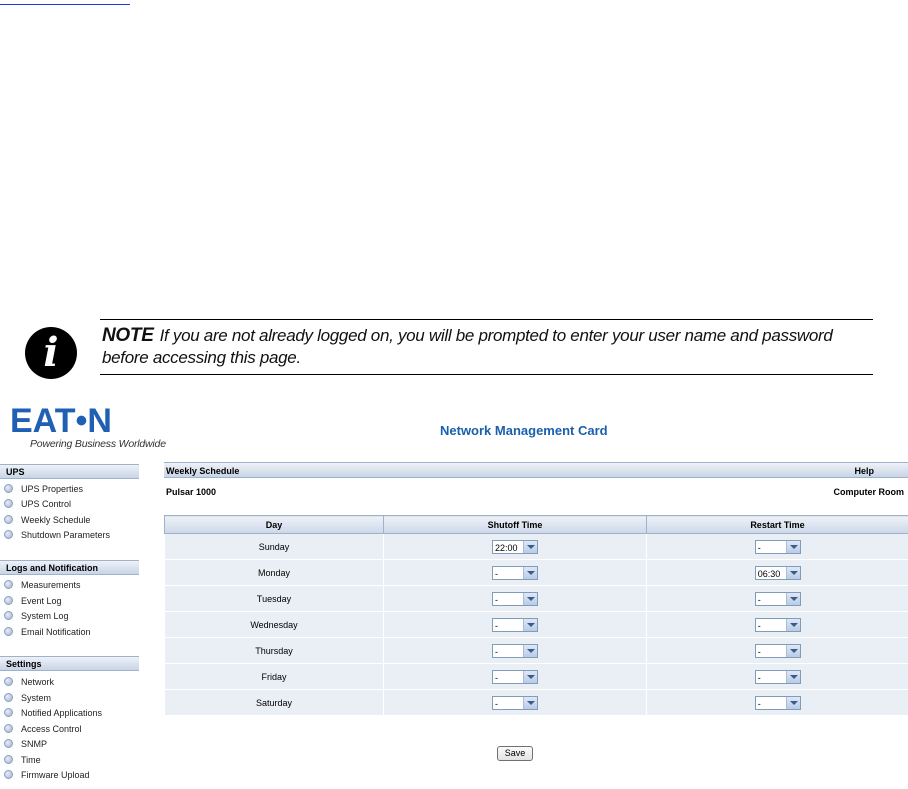 The height and width of the screenshot is (789, 908). What do you see at coordinates (47, 775) in the screenshot?
I see `sidebar-item-firmware-upload: Firmware Upload` at bounding box center [47, 775].